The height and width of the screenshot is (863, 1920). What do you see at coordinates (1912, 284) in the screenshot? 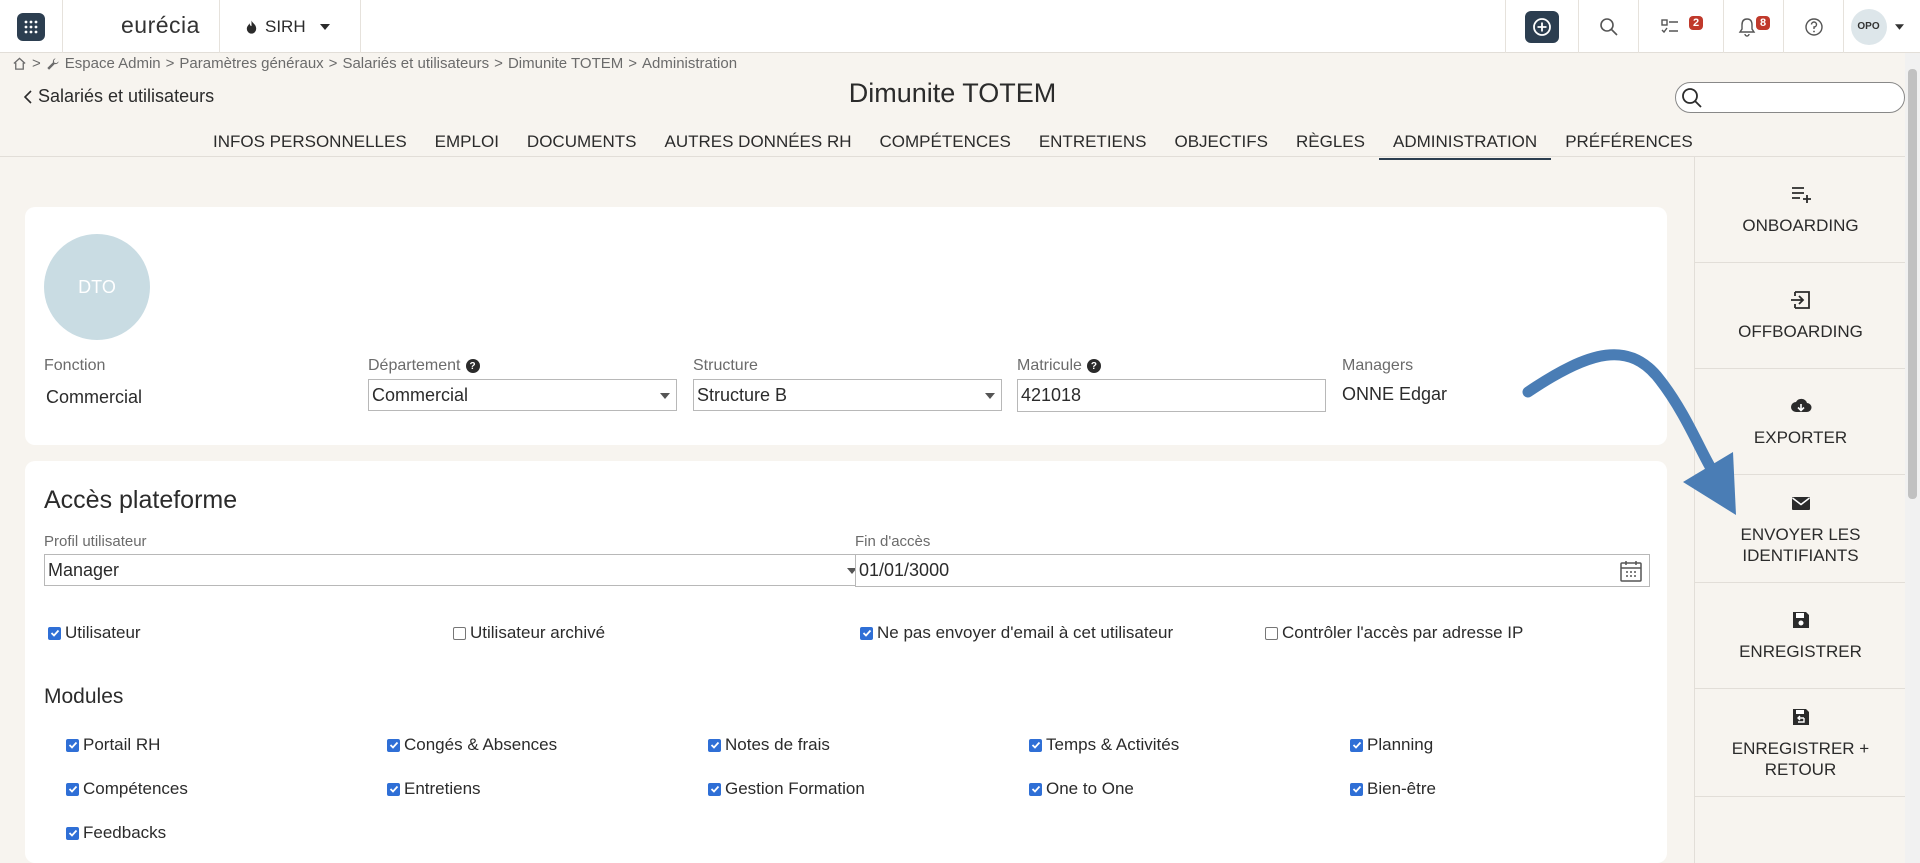
I see `scrollbar-thumb` at bounding box center [1912, 284].